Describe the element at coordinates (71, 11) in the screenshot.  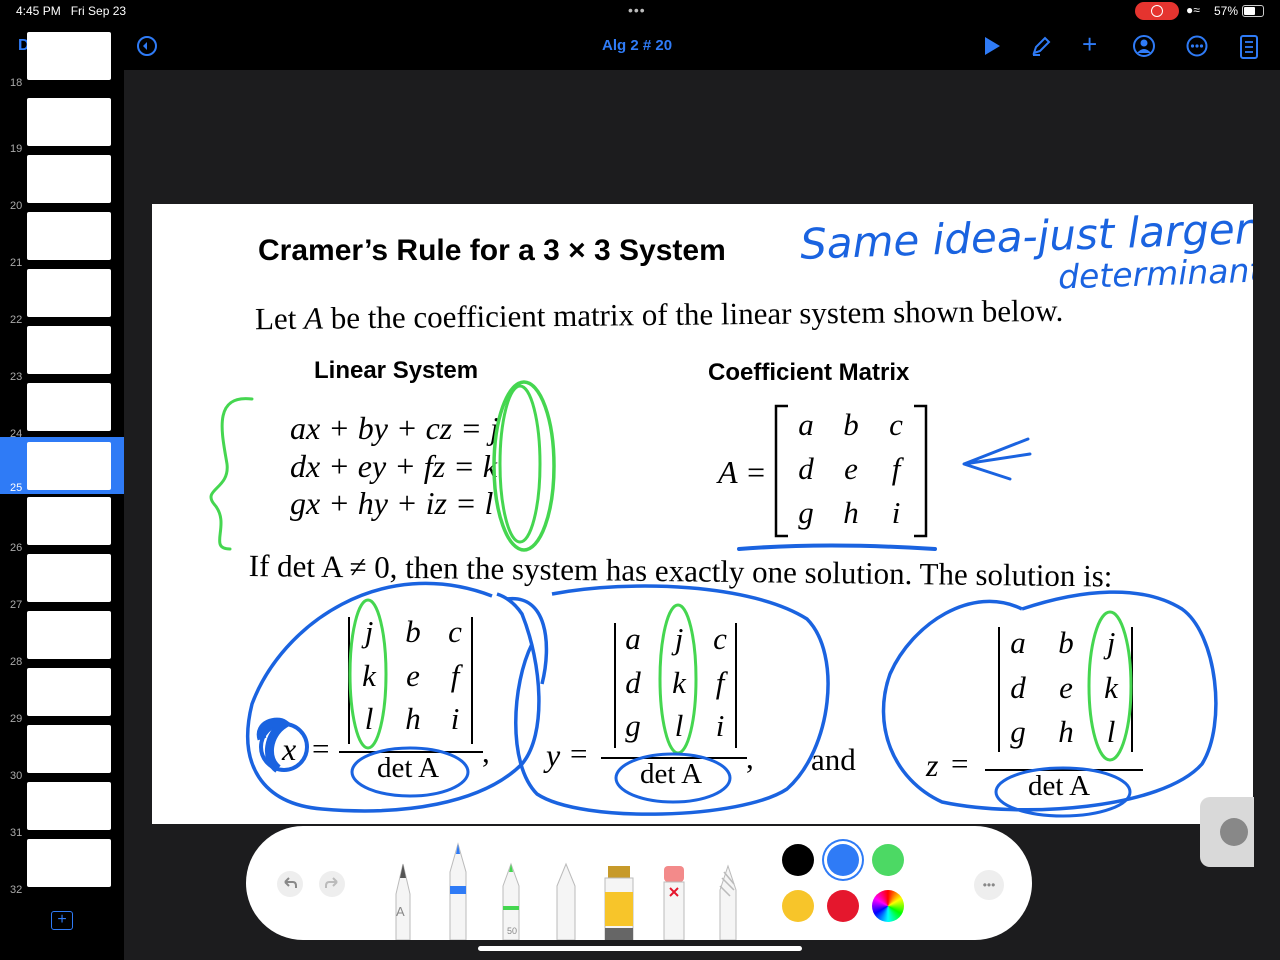
I see `status-time: 4:45 PM Fri Sep 23` at that location.